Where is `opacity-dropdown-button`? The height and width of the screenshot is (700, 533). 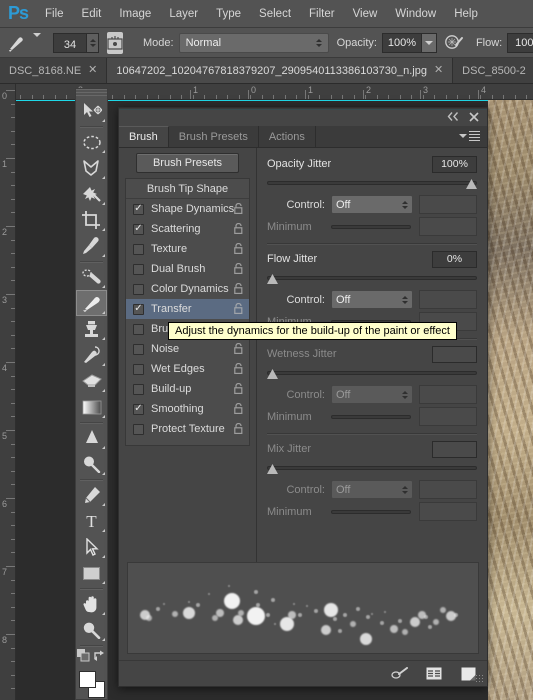 opacity-dropdown-button is located at coordinates (429, 42).